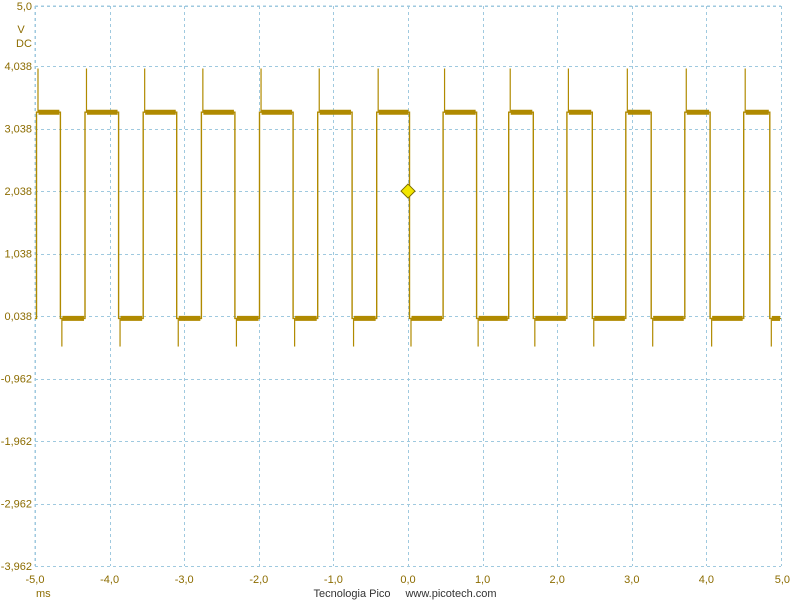 Image resolution: width=800 pixels, height=600 pixels. I want to click on x-tick-label: -2,0, so click(258, 580).